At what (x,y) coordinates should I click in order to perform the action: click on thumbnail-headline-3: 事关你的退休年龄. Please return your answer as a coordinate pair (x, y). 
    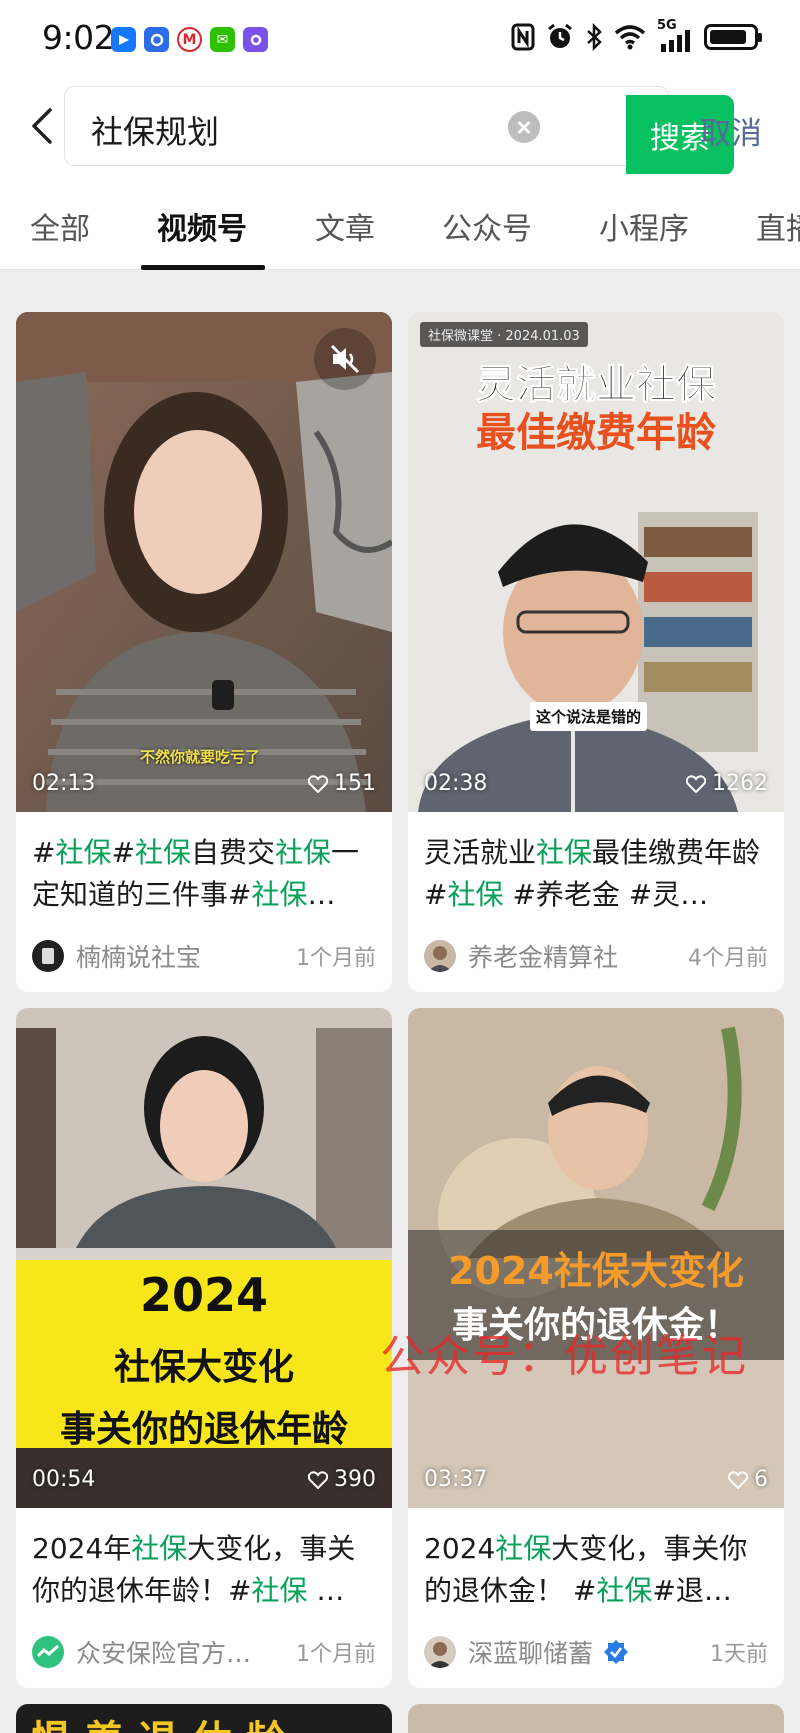
    Looking at the image, I should click on (203, 1429).